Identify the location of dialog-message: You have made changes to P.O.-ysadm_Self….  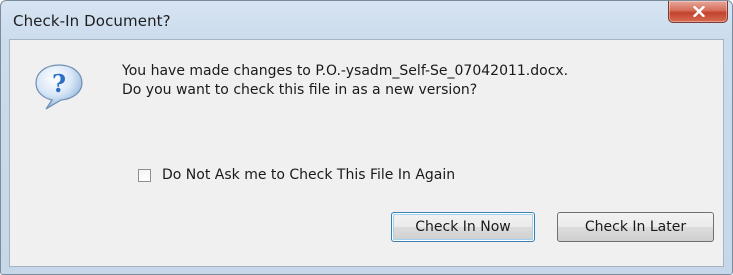
(345, 81).